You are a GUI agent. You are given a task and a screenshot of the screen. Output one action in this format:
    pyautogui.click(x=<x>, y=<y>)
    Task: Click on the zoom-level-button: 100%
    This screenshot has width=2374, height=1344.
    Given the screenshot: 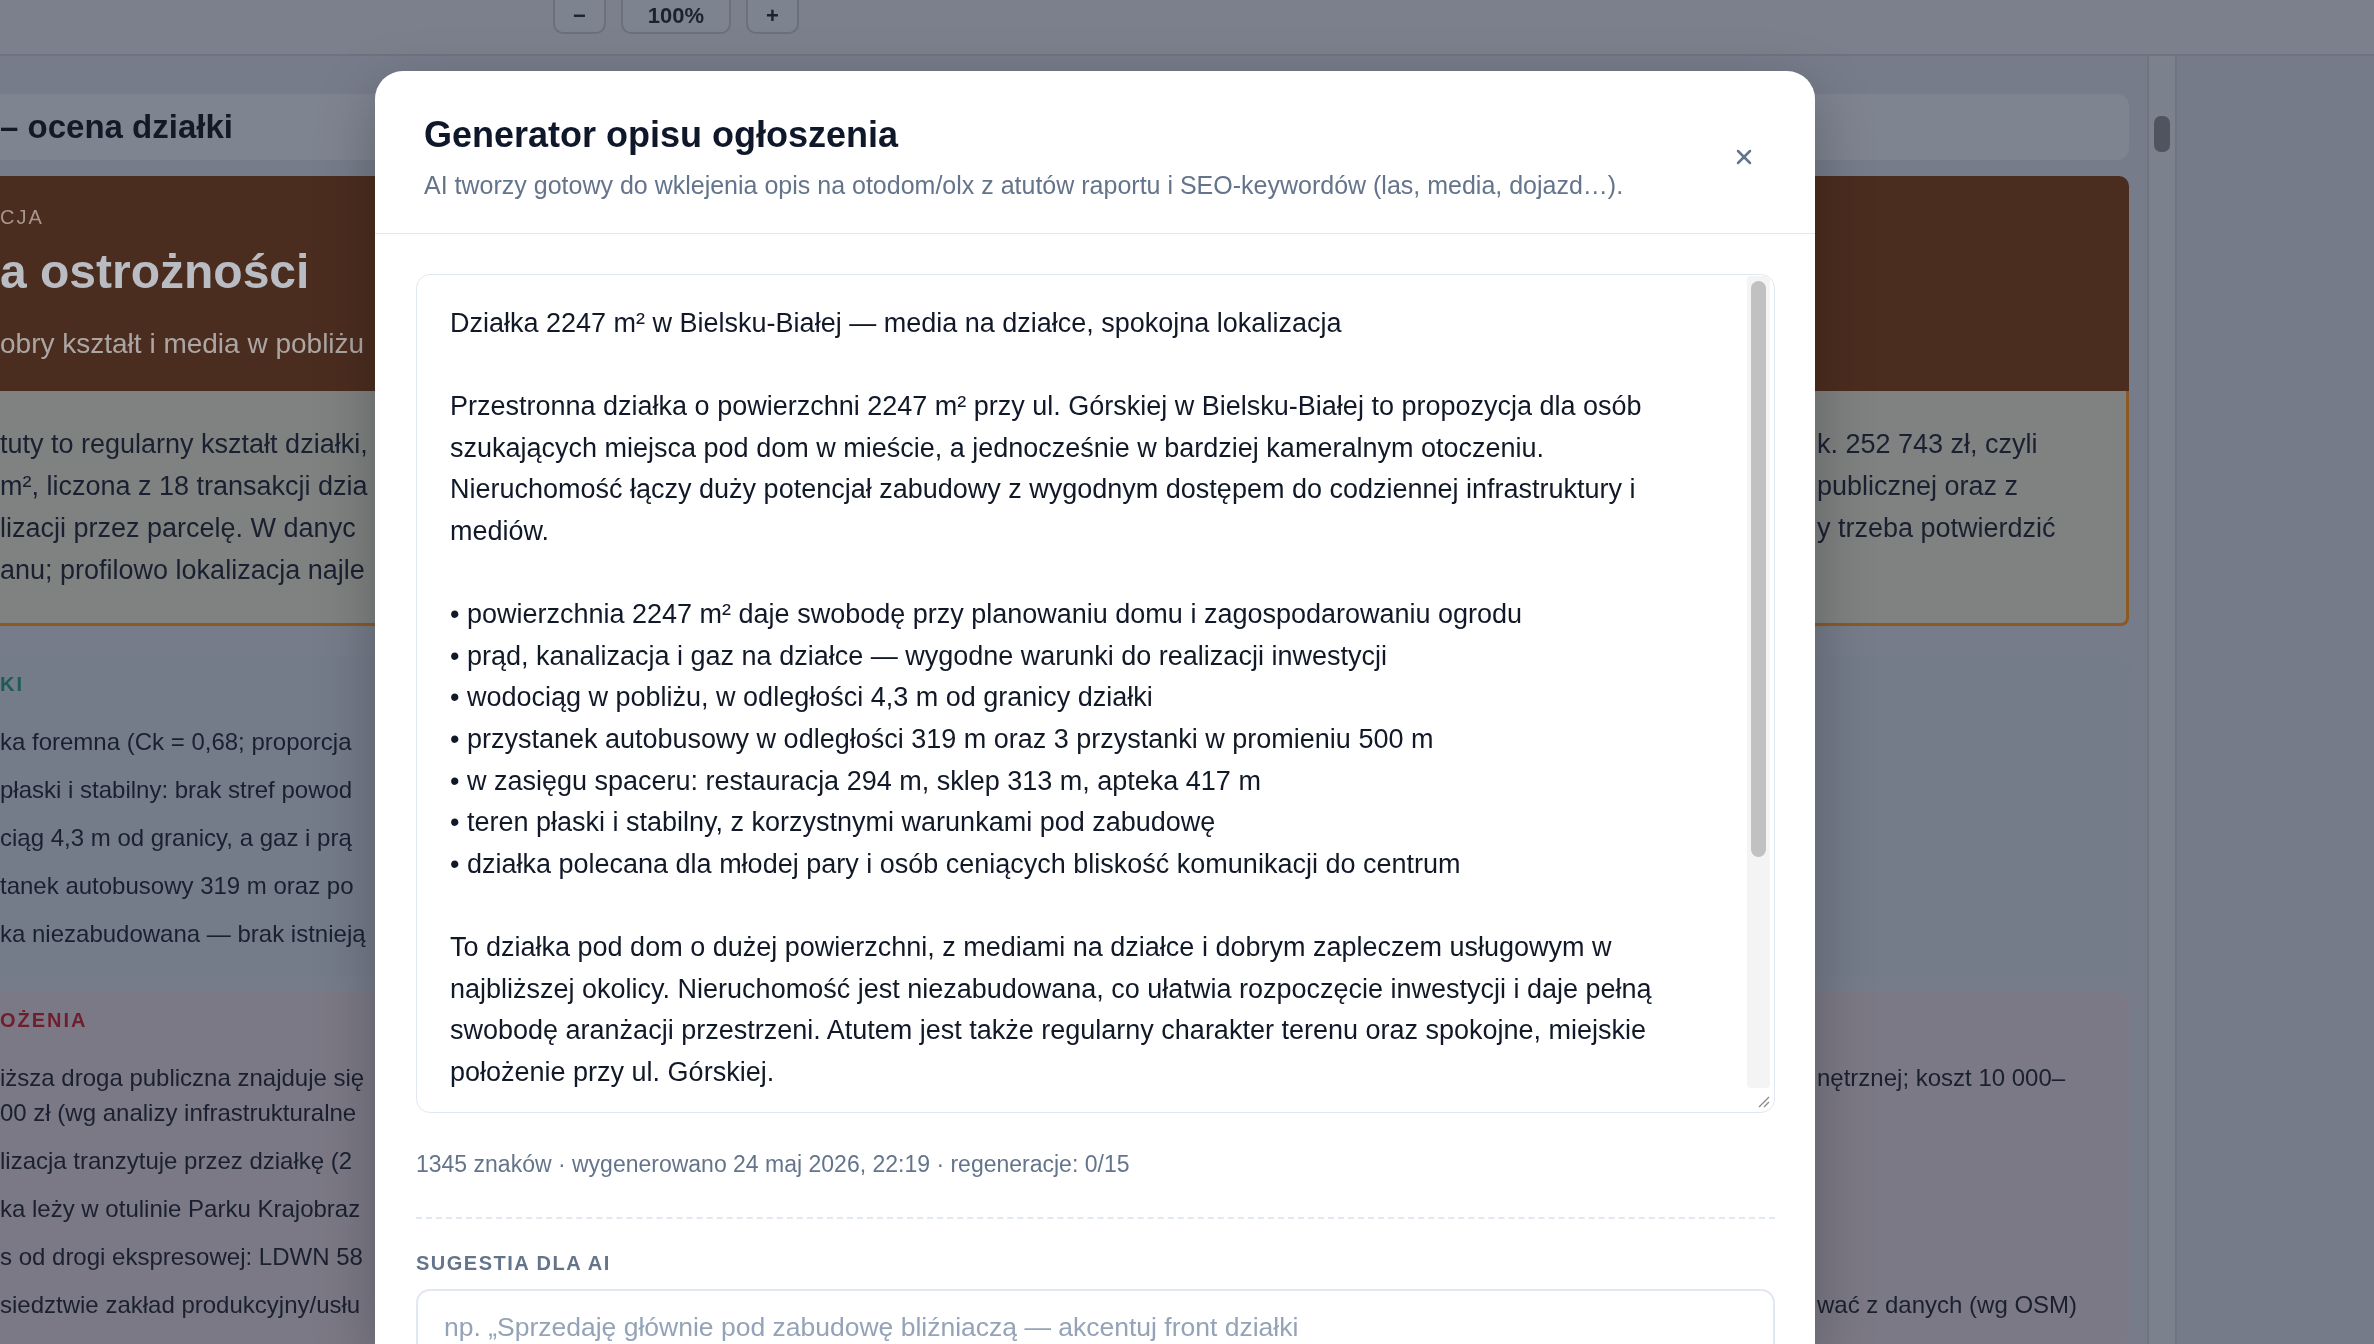 What is the action you would take?
    pyautogui.click(x=676, y=17)
    